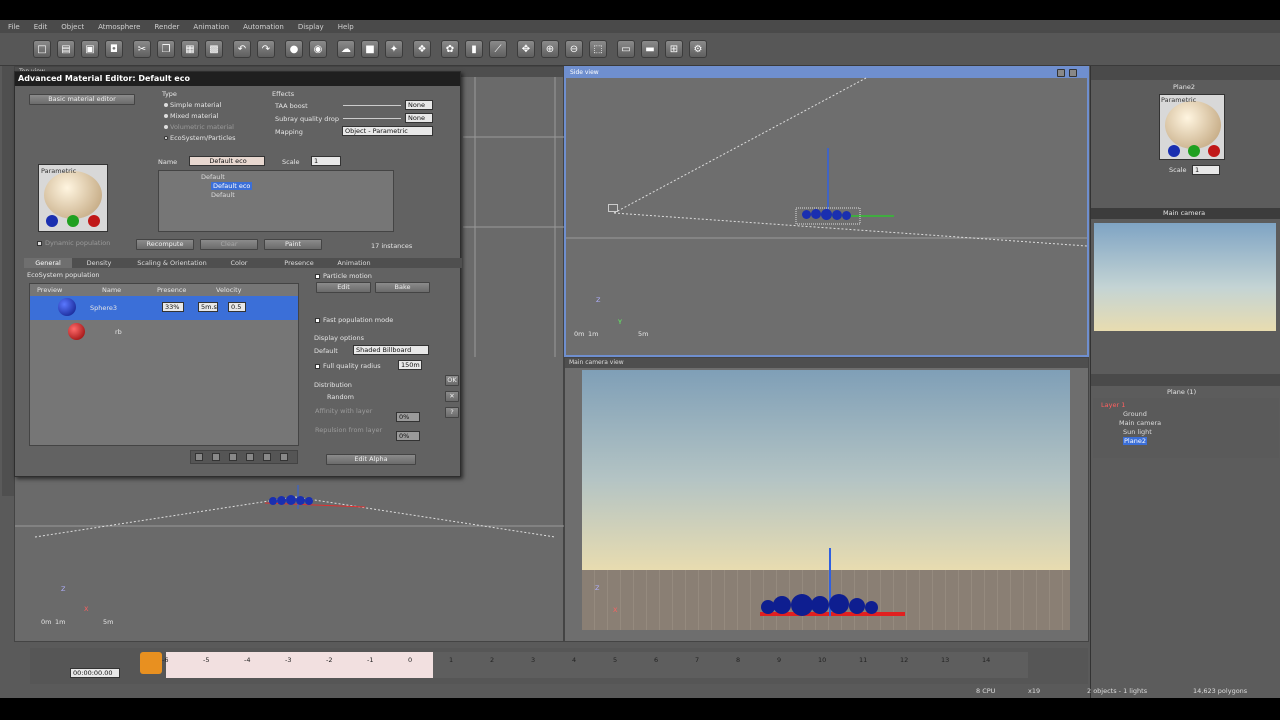 Image resolution: width=1280 pixels, height=720 pixels. What do you see at coordinates (82, 99) in the screenshot?
I see `basic-editor-button: Basic material editor` at bounding box center [82, 99].